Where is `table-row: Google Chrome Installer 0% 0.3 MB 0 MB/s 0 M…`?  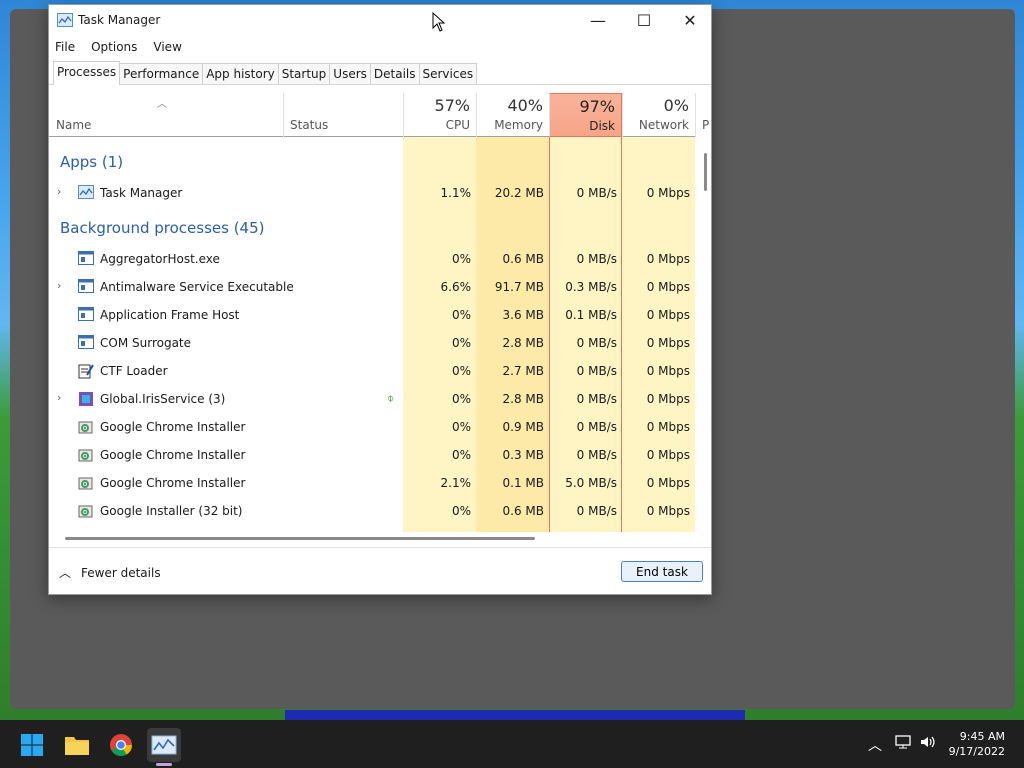
table-row: Google Chrome Installer 0% 0.3 MB 0 MB/s 0 M… is located at coordinates (372, 455).